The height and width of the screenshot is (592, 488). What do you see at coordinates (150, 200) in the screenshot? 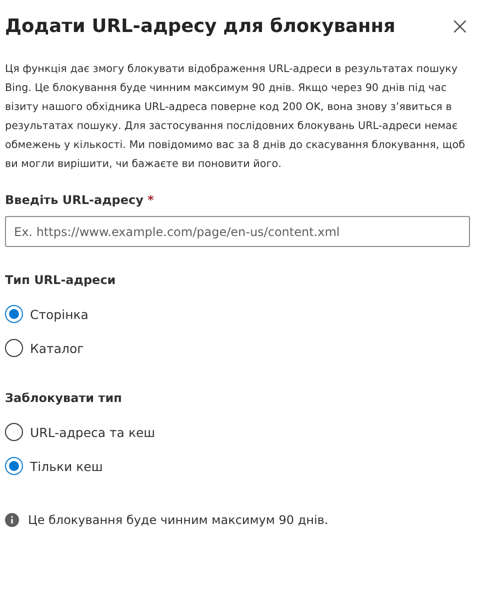
I see `required-mark: *` at bounding box center [150, 200].